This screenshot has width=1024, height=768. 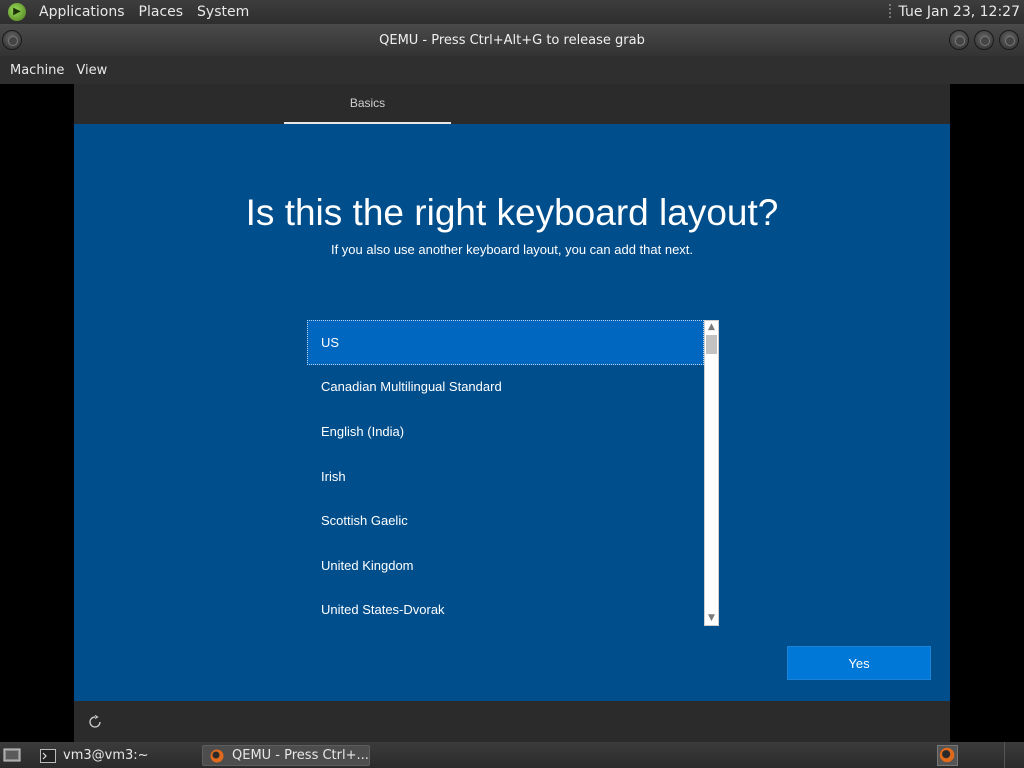 I want to click on panel-right: Tue Jan 23, 12:27, so click(x=956, y=12).